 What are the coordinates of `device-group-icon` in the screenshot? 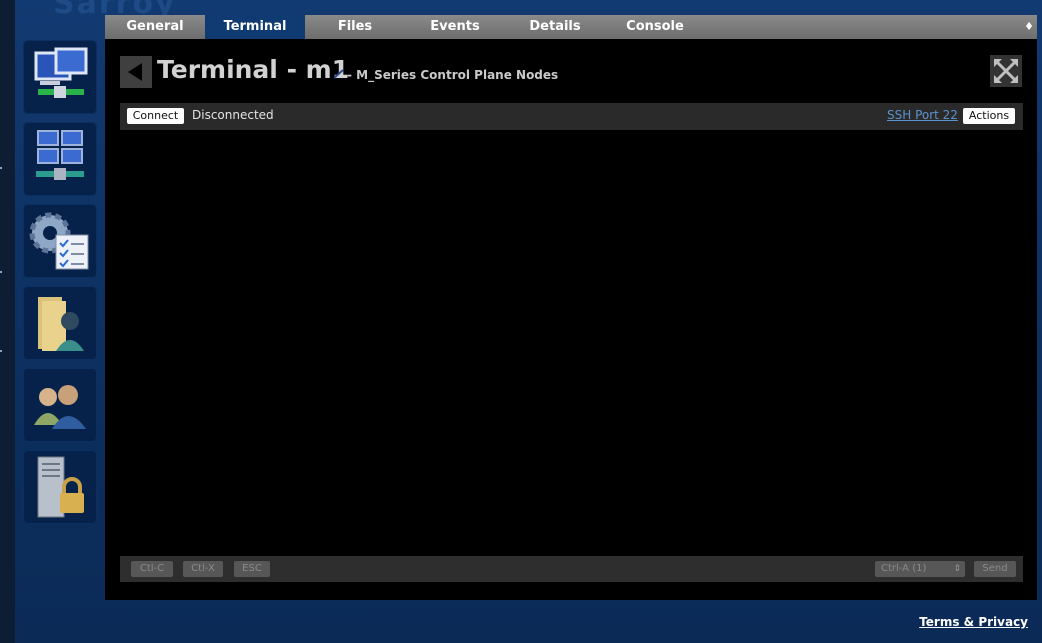 It's located at (60, 155).